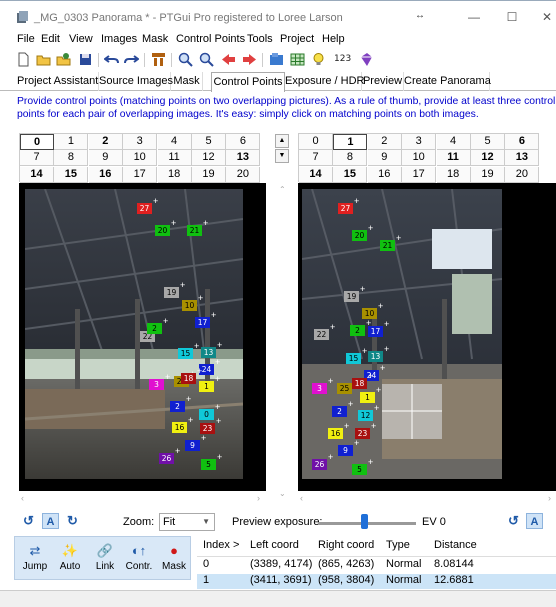  I want to click on tab-project-assistant: Project Assistant, so click(58, 81).